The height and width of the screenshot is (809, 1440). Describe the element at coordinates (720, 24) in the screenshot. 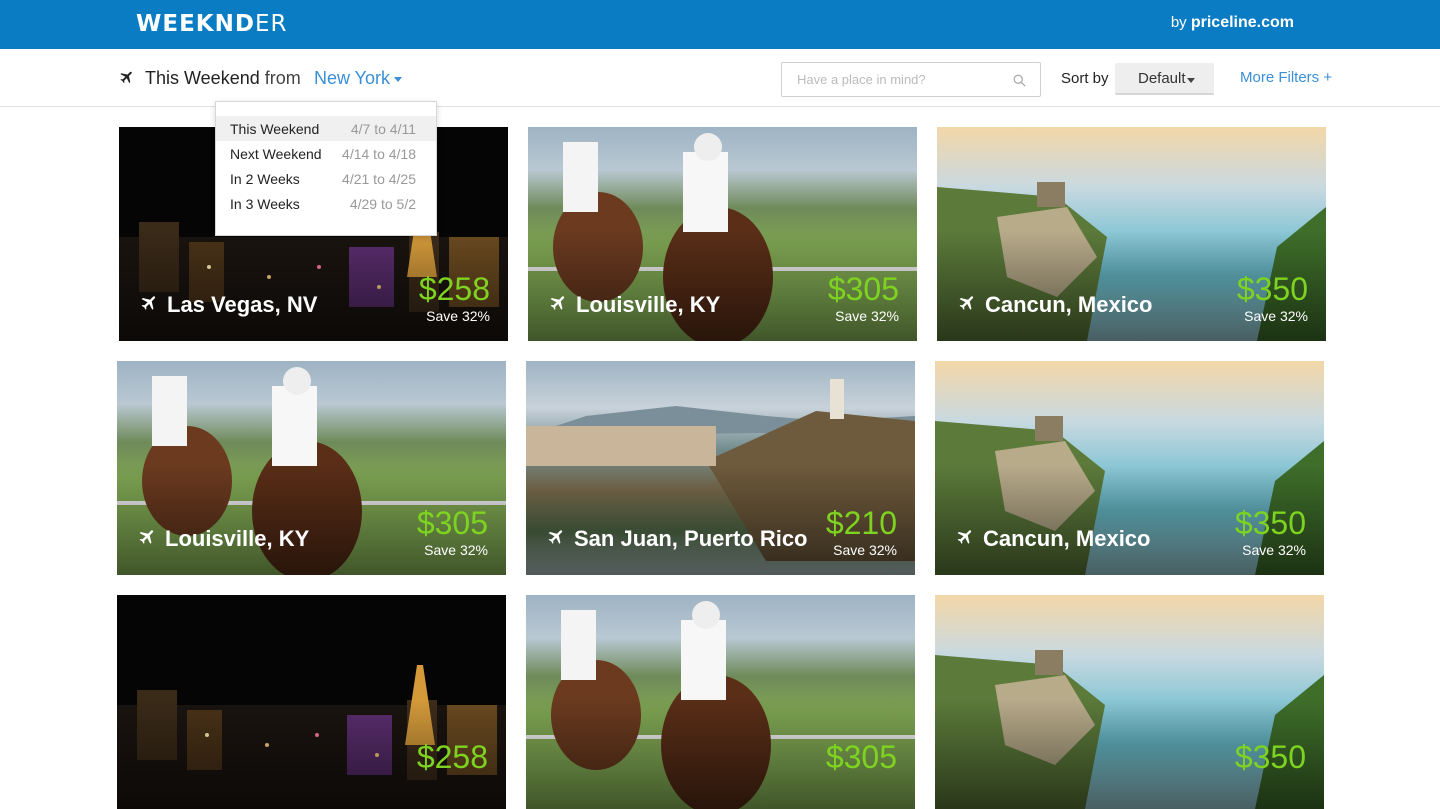

I see `top-bar: WEEKNDER by priceline.com` at that location.